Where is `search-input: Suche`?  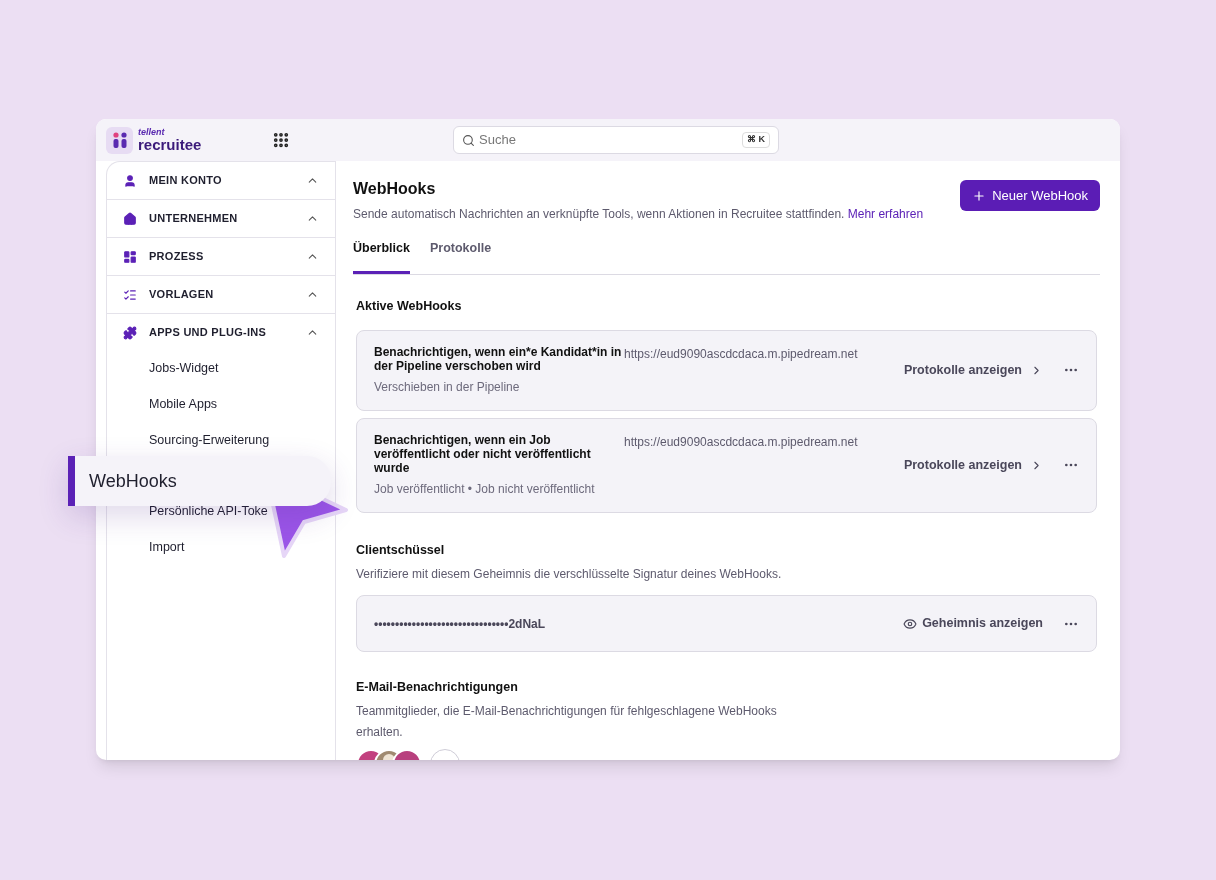 search-input: Suche is located at coordinates (608, 140).